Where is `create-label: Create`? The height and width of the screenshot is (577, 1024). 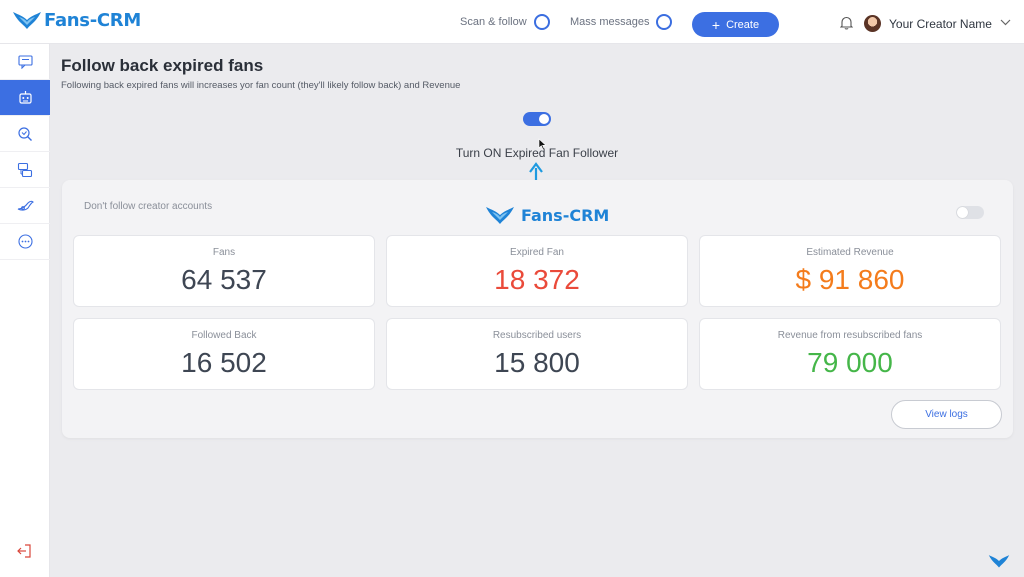 create-label: Create is located at coordinates (743, 24).